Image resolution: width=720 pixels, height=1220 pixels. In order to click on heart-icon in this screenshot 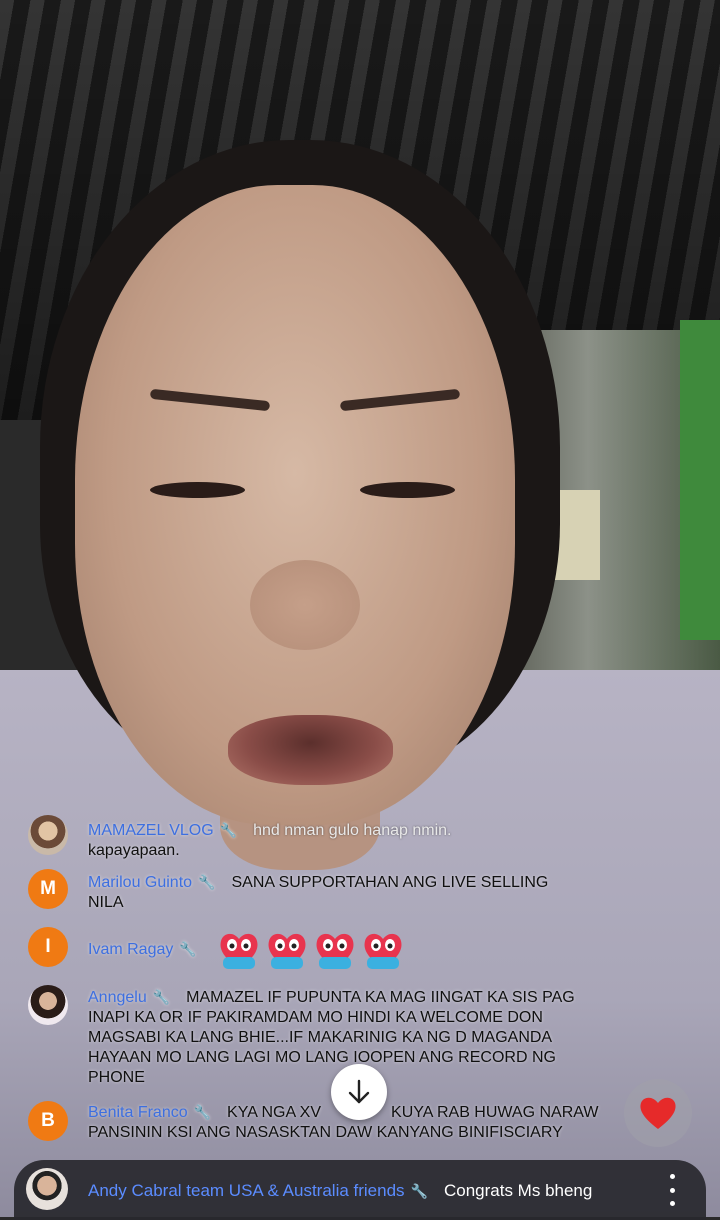, I will do `click(658, 1113)`.